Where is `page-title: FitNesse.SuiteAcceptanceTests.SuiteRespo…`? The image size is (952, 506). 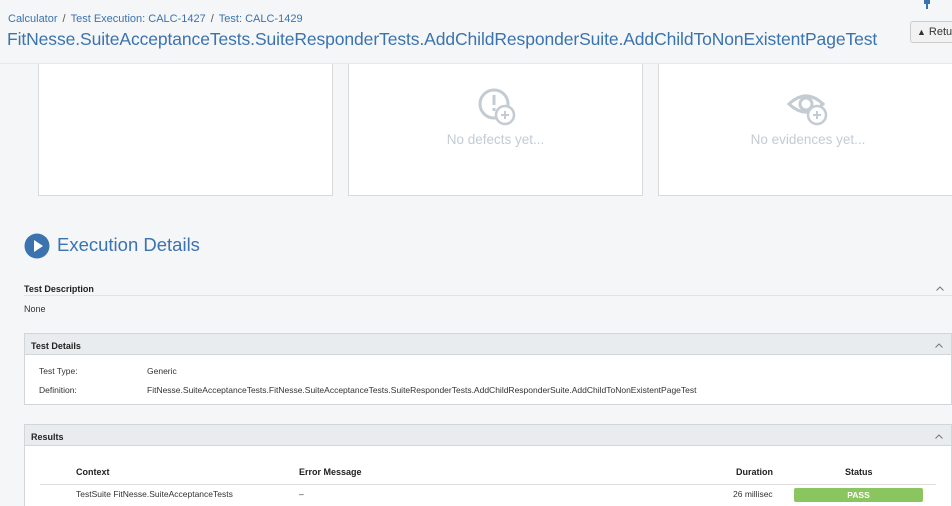
page-title: FitNesse.SuiteAcceptanceTests.SuiteRespo… is located at coordinates (442, 39).